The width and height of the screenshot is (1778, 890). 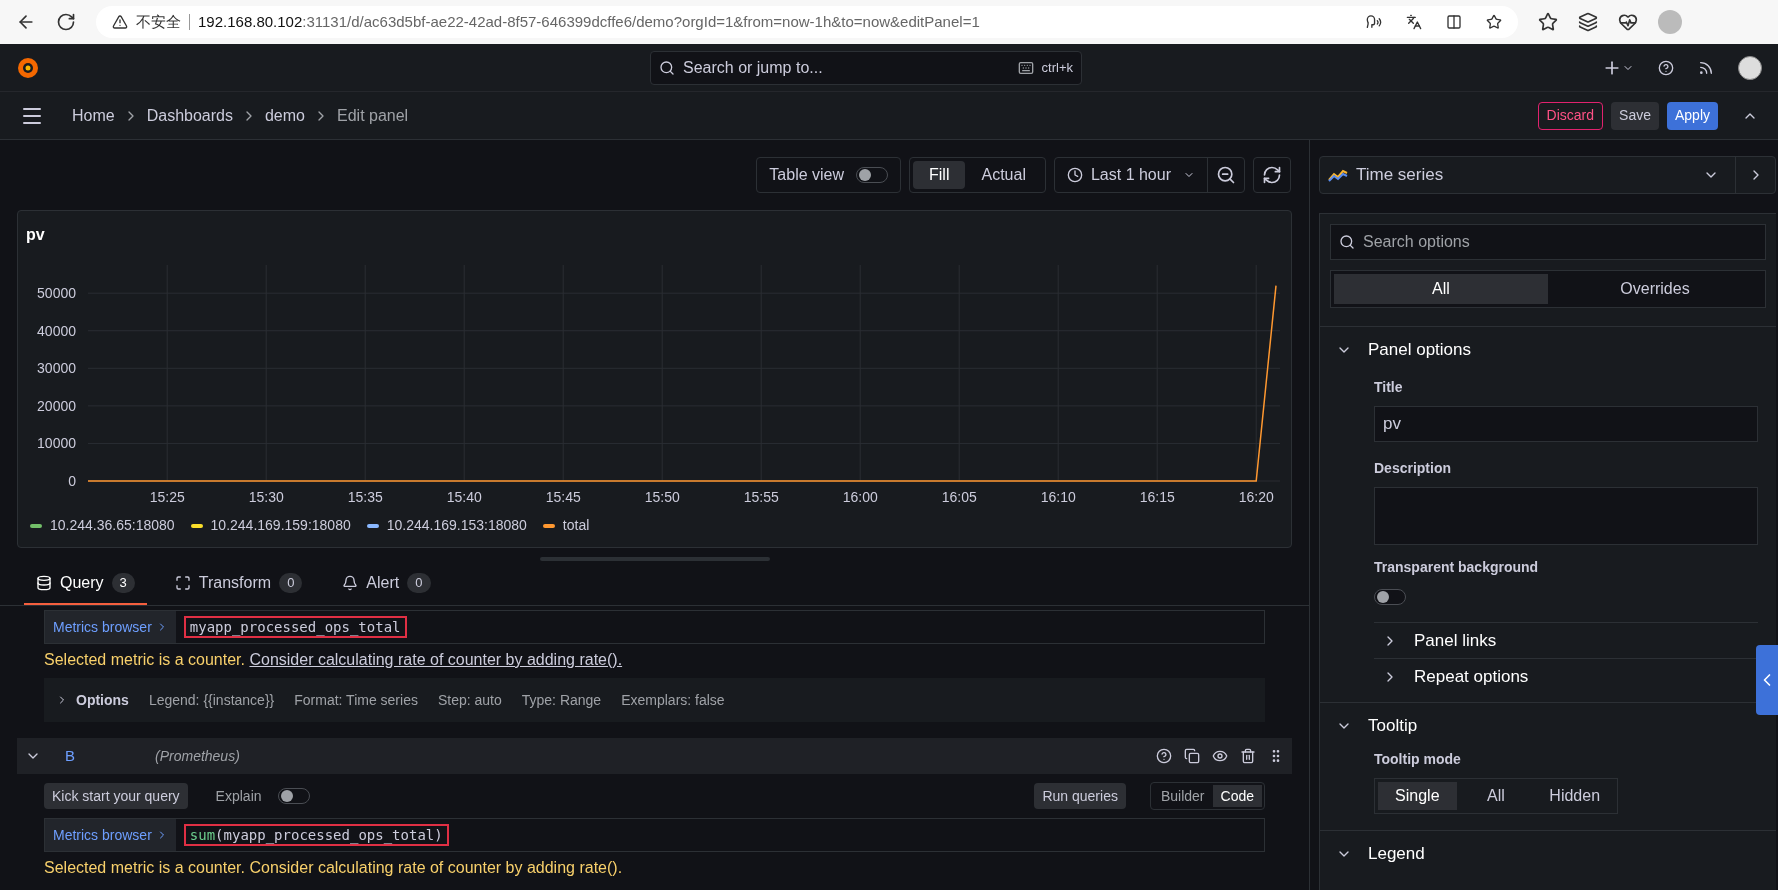 What do you see at coordinates (112, 525) in the screenshot?
I see `legend-label: 10.244.36.65:18080` at bounding box center [112, 525].